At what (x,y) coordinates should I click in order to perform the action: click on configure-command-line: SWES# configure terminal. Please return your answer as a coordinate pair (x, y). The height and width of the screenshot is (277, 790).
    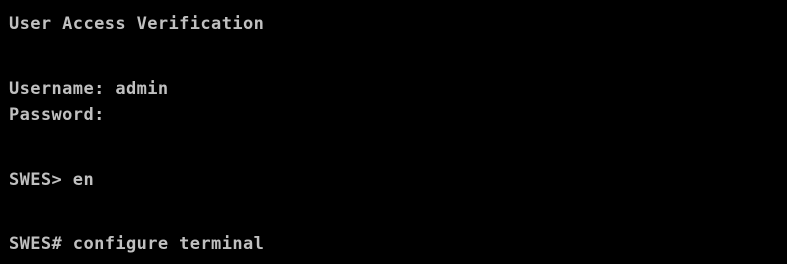
    Looking at the image, I should click on (137, 244).